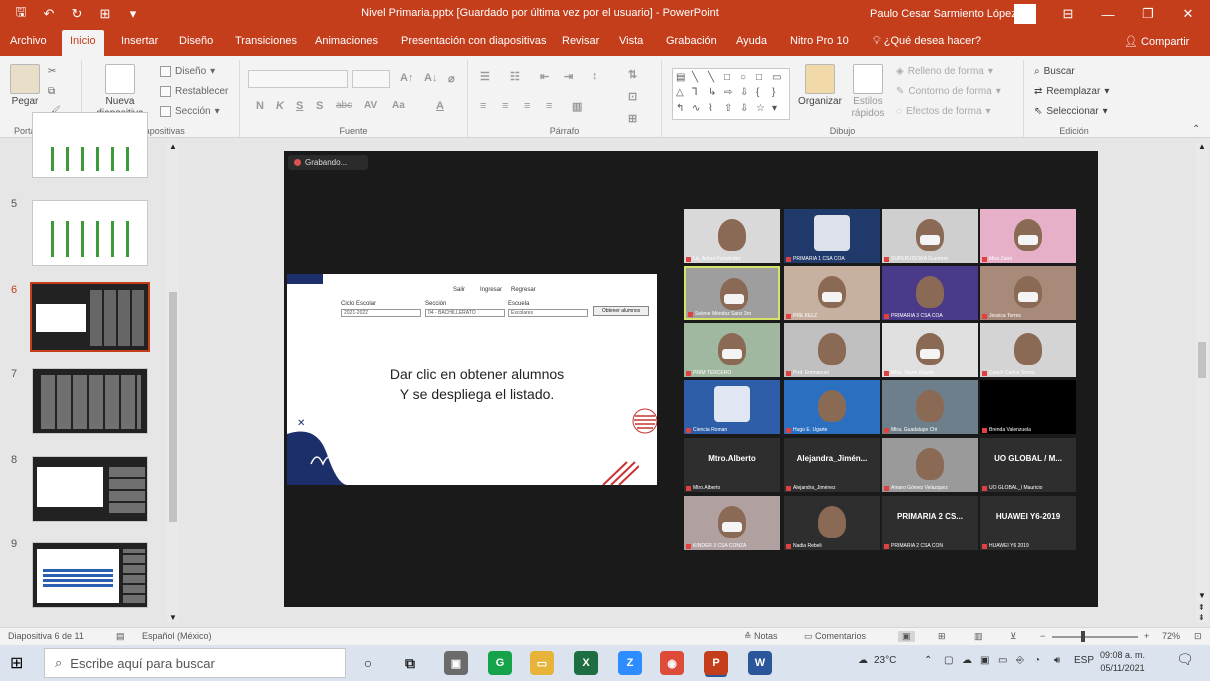 This screenshot has width=1210, height=681. I want to click on tab-diseno: Diseño, so click(196, 41).